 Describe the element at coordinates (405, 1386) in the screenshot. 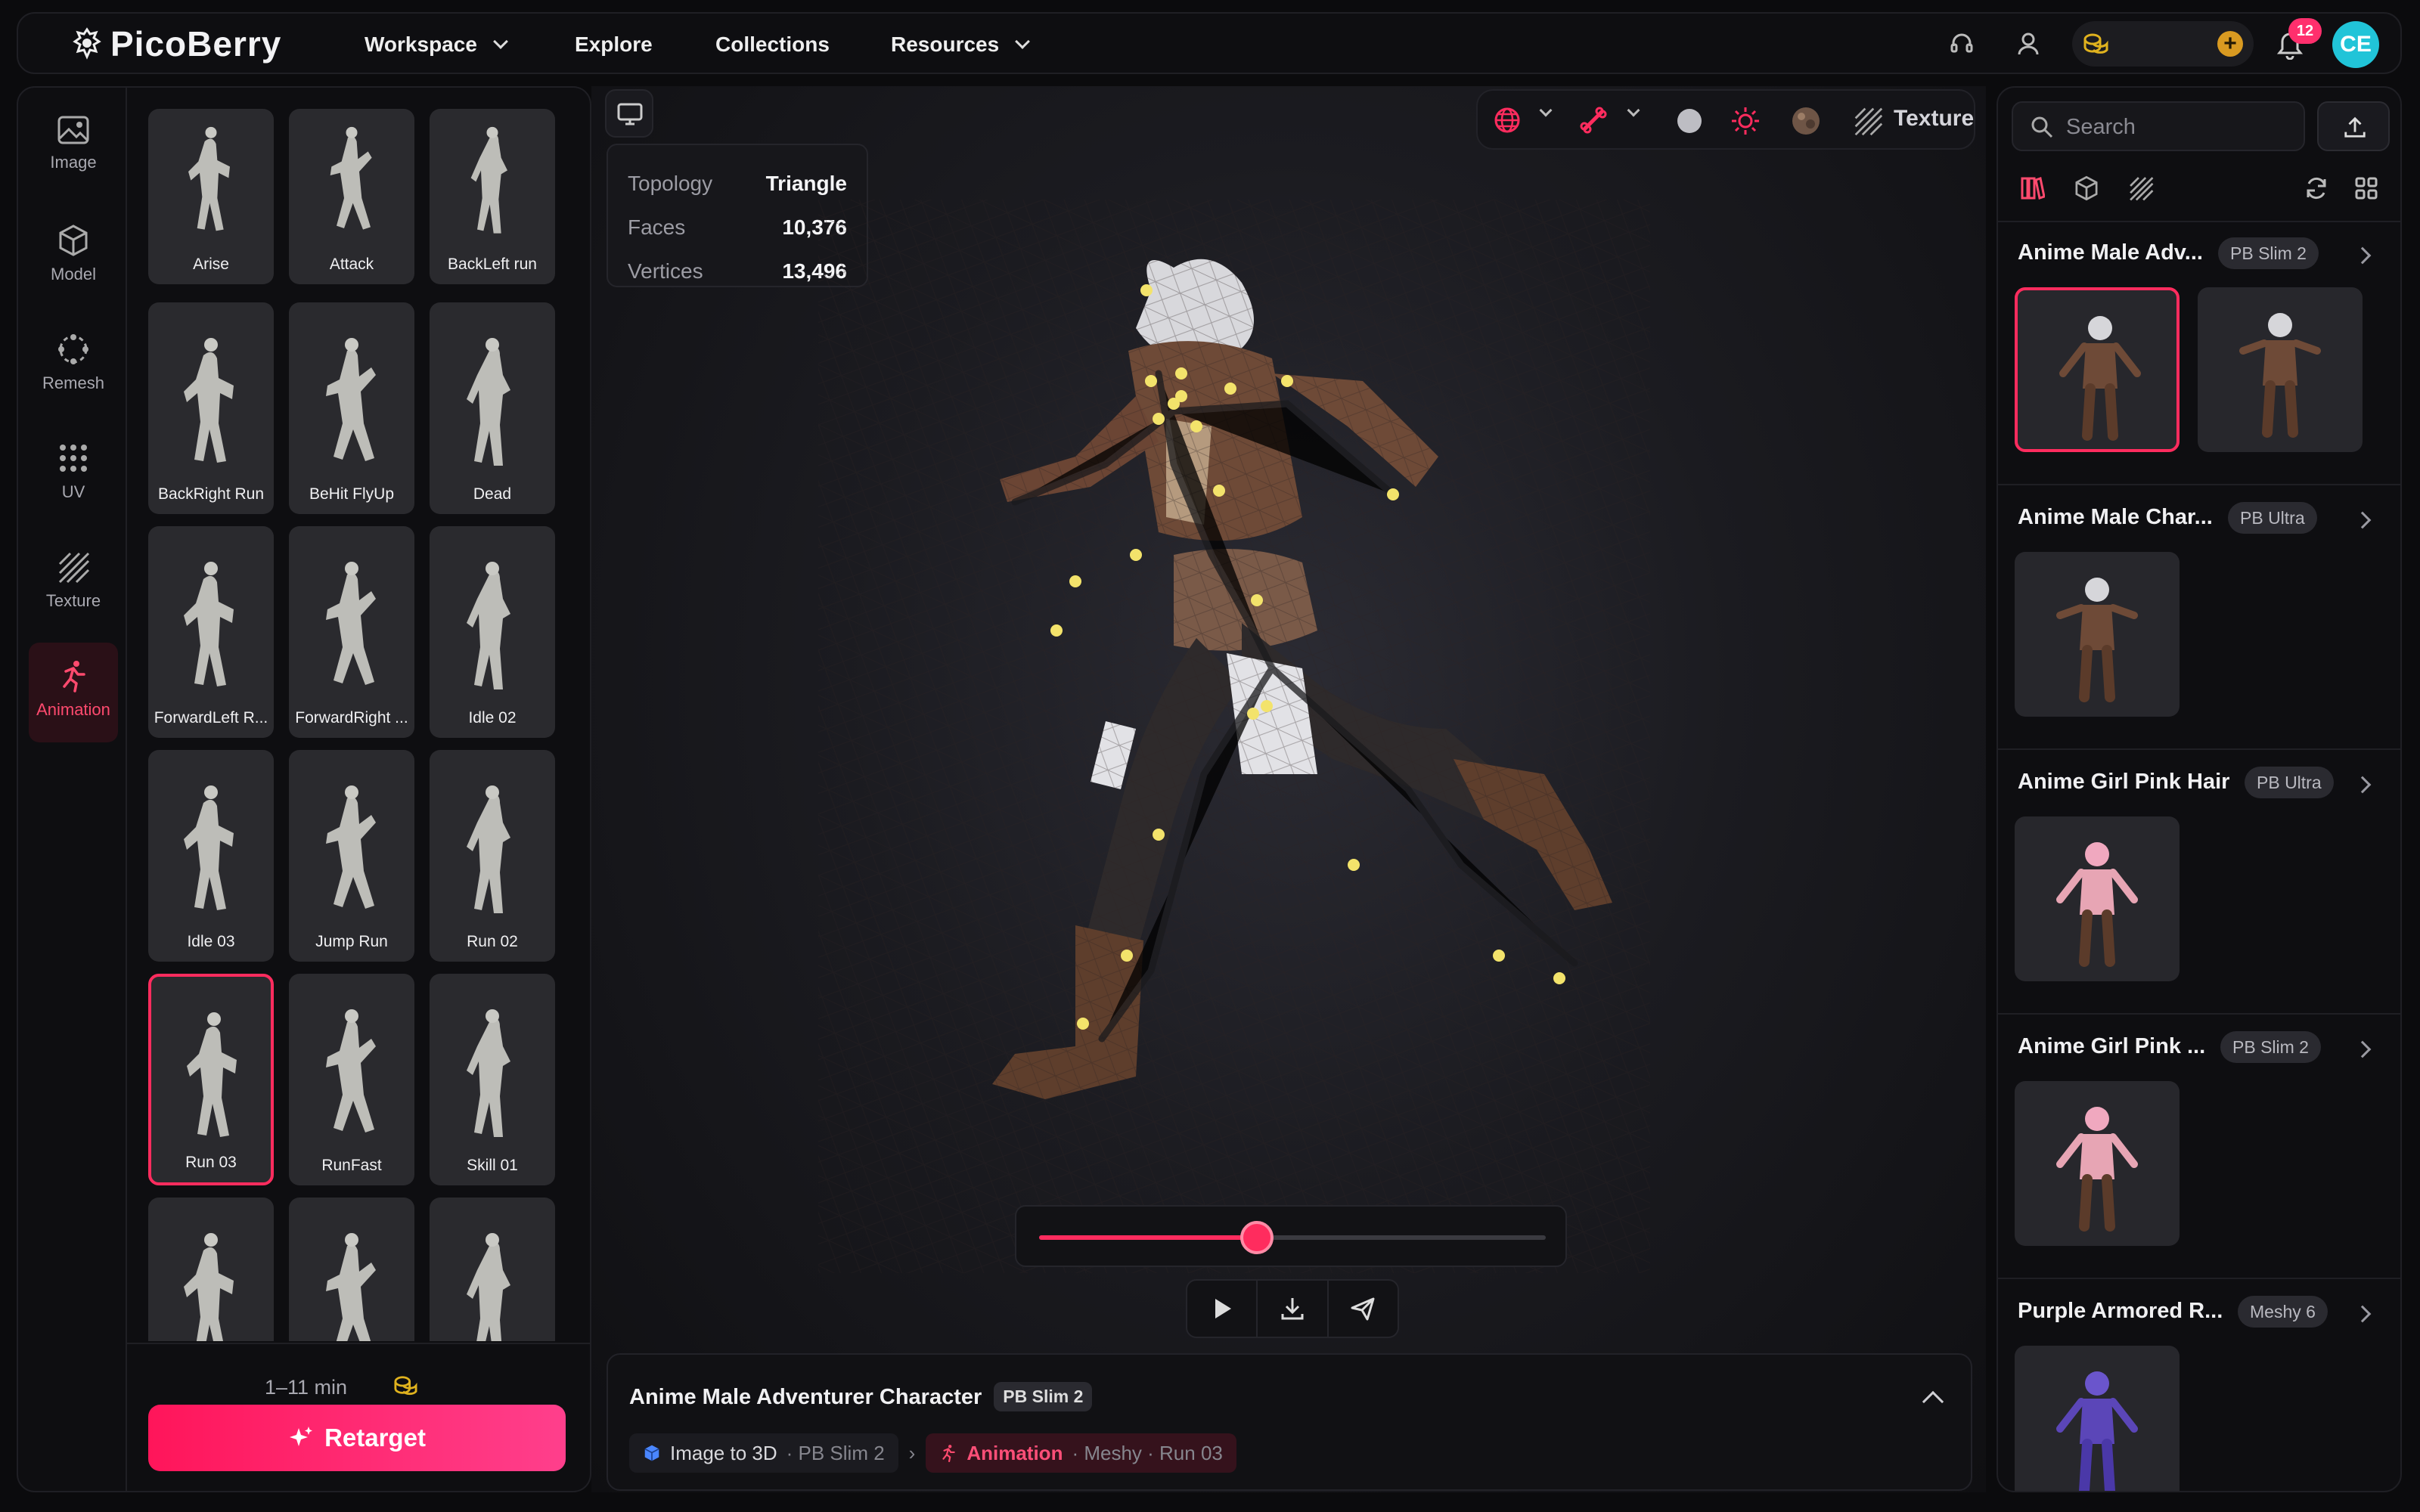

I see `coins-icon` at that location.